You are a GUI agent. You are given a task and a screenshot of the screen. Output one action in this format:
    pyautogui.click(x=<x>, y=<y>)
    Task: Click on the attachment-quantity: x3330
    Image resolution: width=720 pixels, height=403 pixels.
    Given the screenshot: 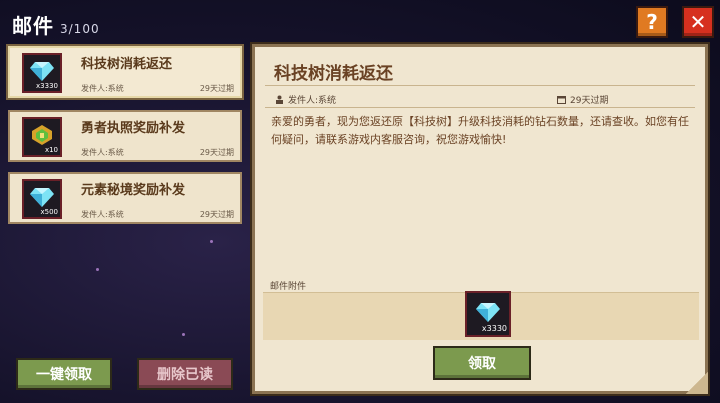 What is the action you would take?
    pyautogui.click(x=494, y=328)
    